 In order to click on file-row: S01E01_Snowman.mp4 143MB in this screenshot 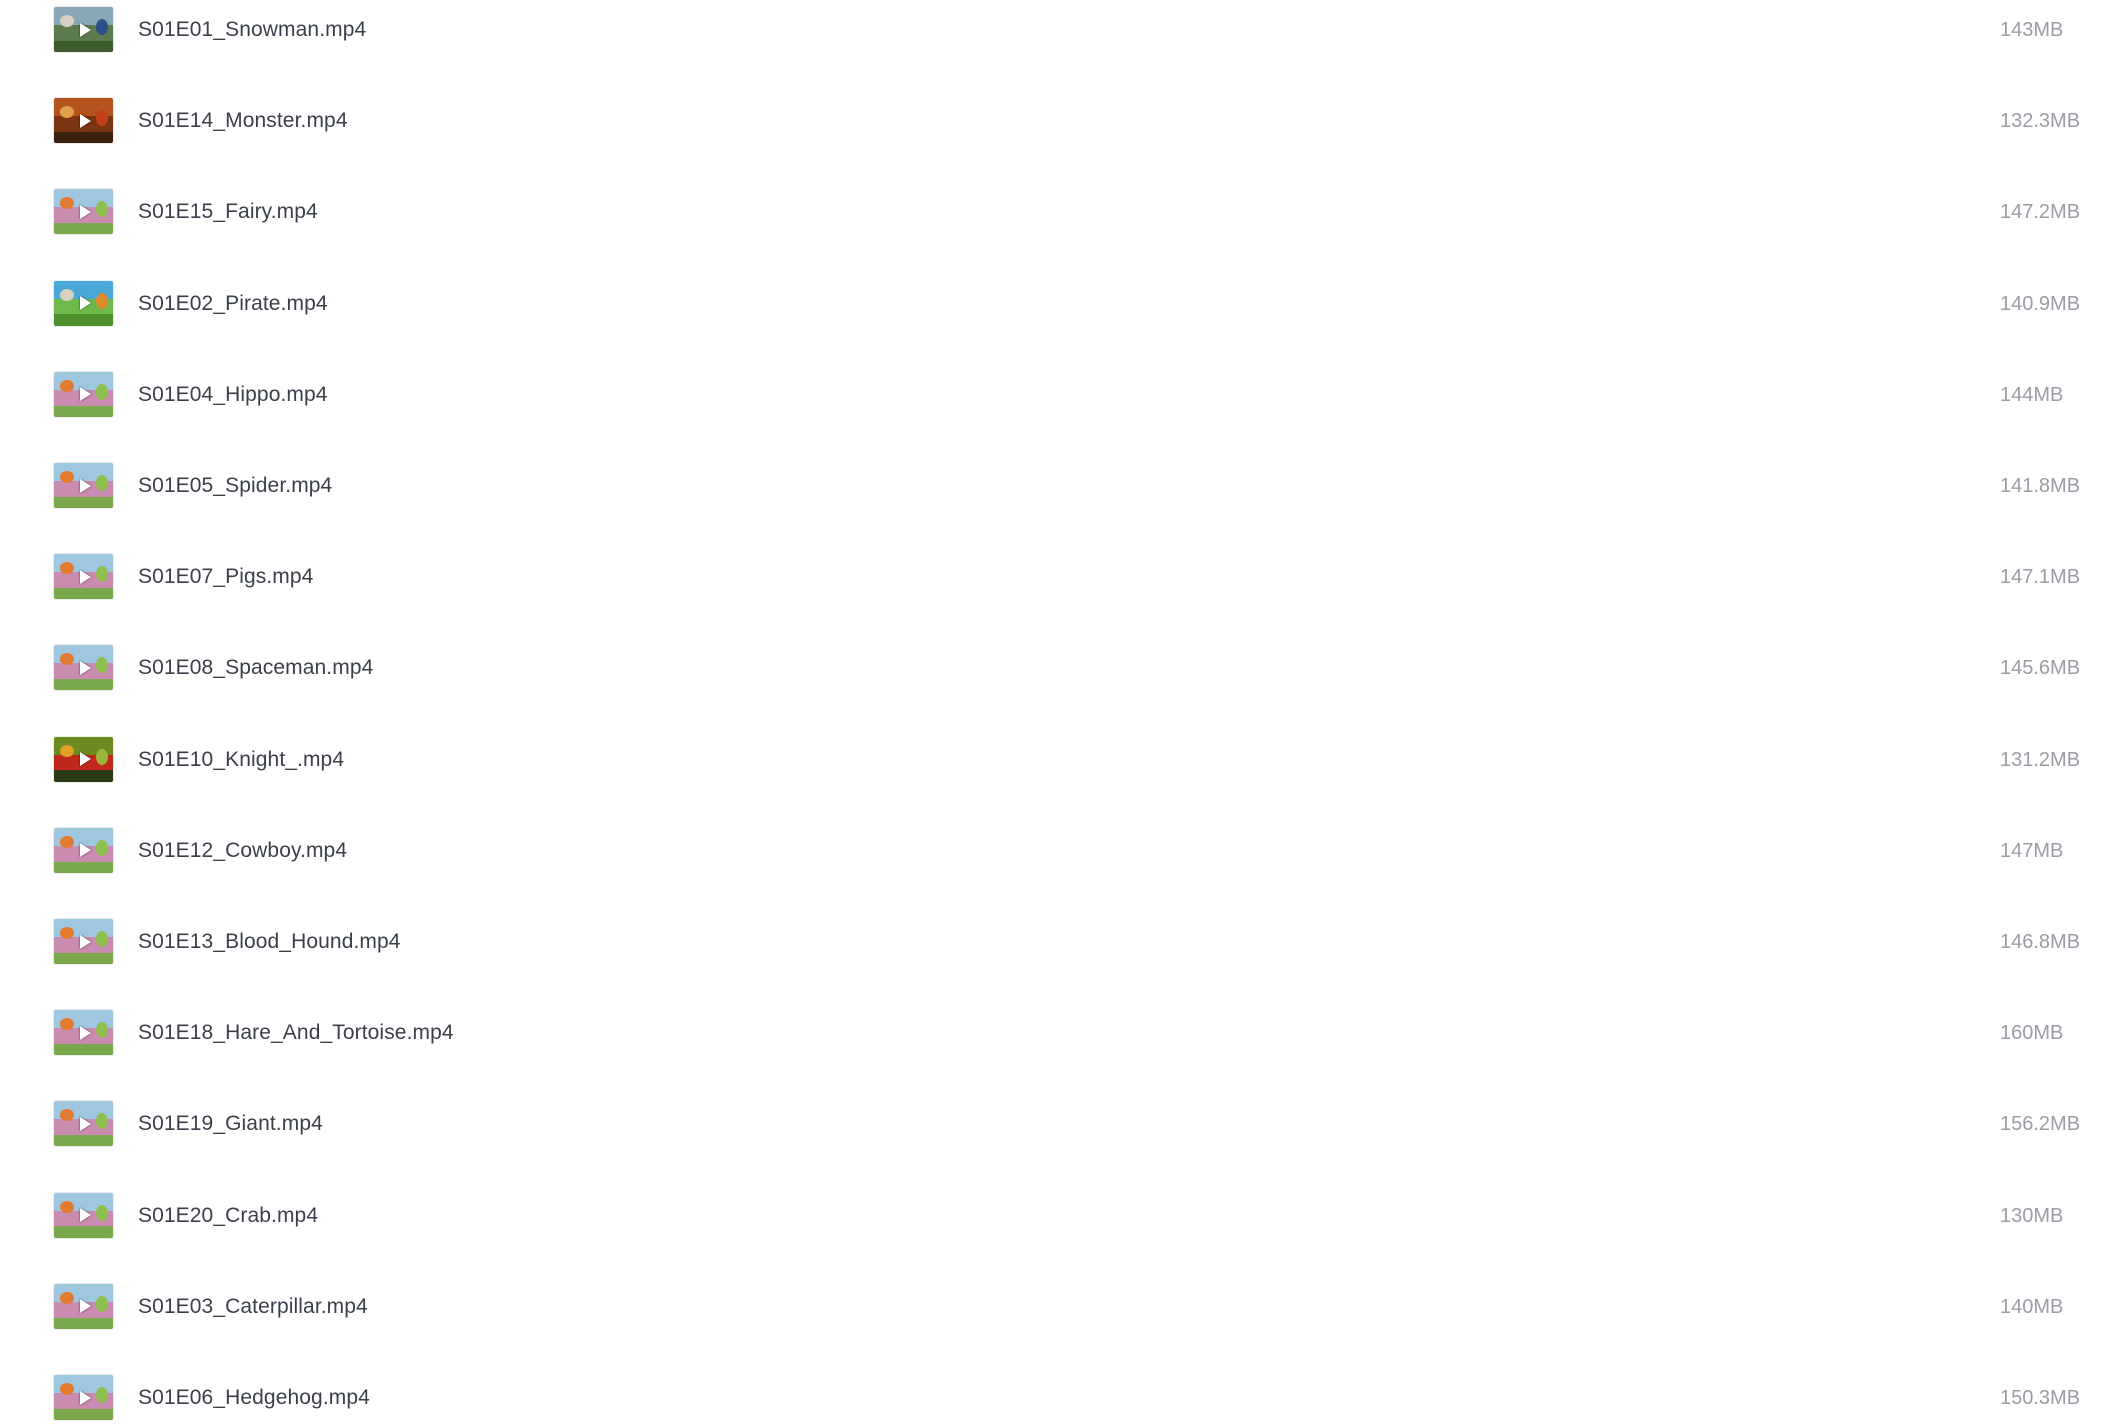, I will do `click(1059, 30)`.